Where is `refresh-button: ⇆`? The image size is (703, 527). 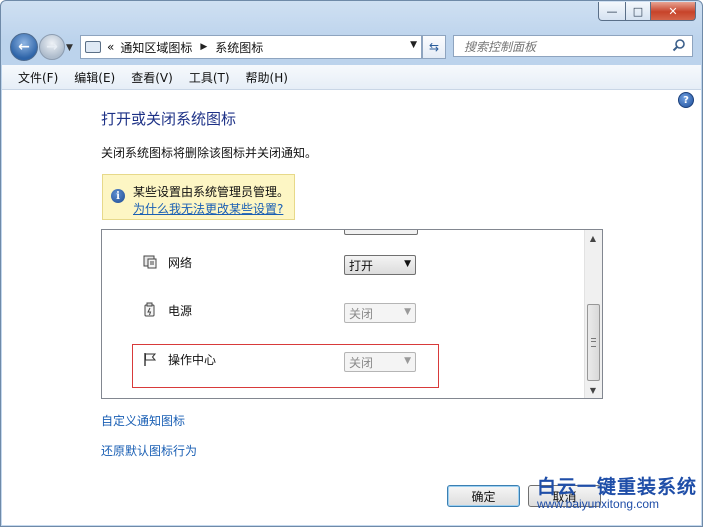 refresh-button: ⇆ is located at coordinates (434, 47).